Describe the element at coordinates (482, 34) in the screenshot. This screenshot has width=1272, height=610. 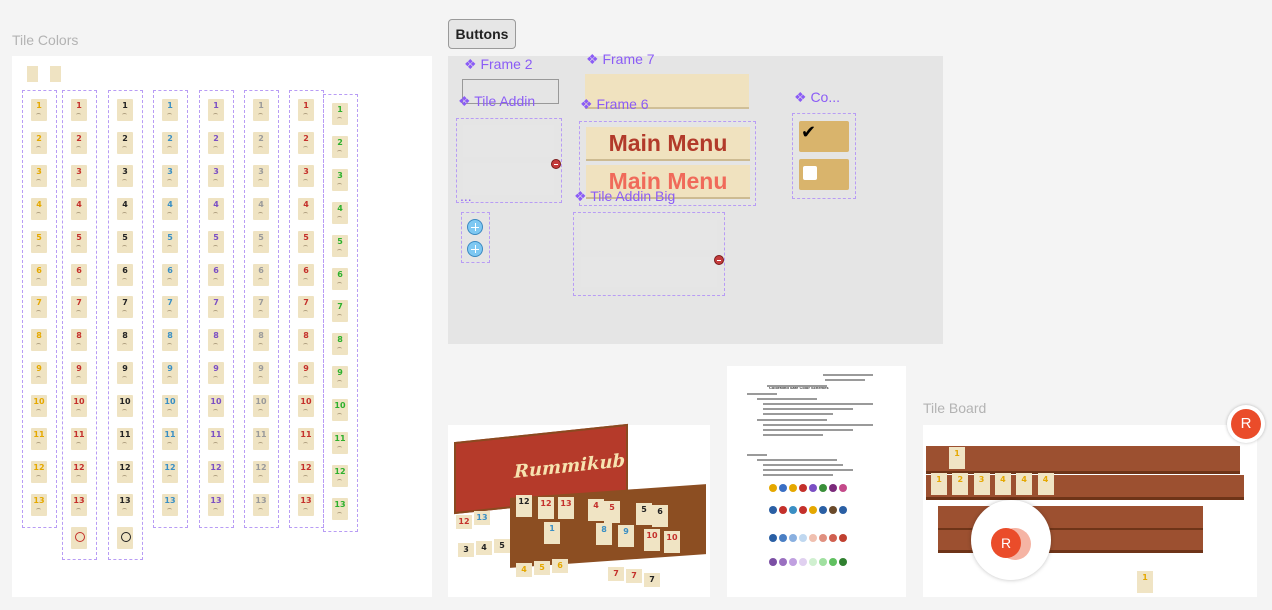
I see `buttons-frame-label: Buttons` at that location.